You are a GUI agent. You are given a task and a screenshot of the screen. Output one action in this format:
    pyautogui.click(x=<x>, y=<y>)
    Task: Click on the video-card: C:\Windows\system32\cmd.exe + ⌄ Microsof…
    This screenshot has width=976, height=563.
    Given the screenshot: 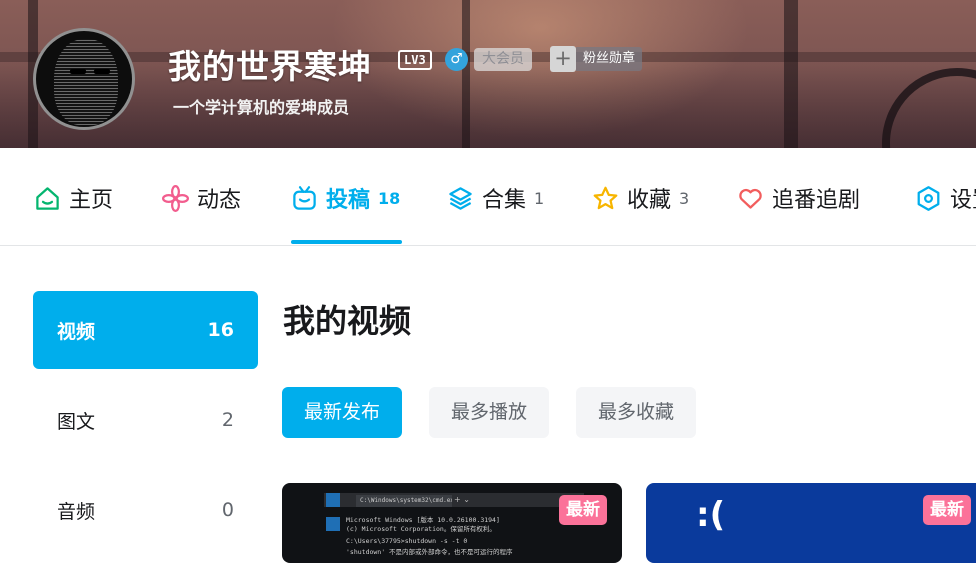 What is the action you would take?
    pyautogui.click(x=452, y=523)
    